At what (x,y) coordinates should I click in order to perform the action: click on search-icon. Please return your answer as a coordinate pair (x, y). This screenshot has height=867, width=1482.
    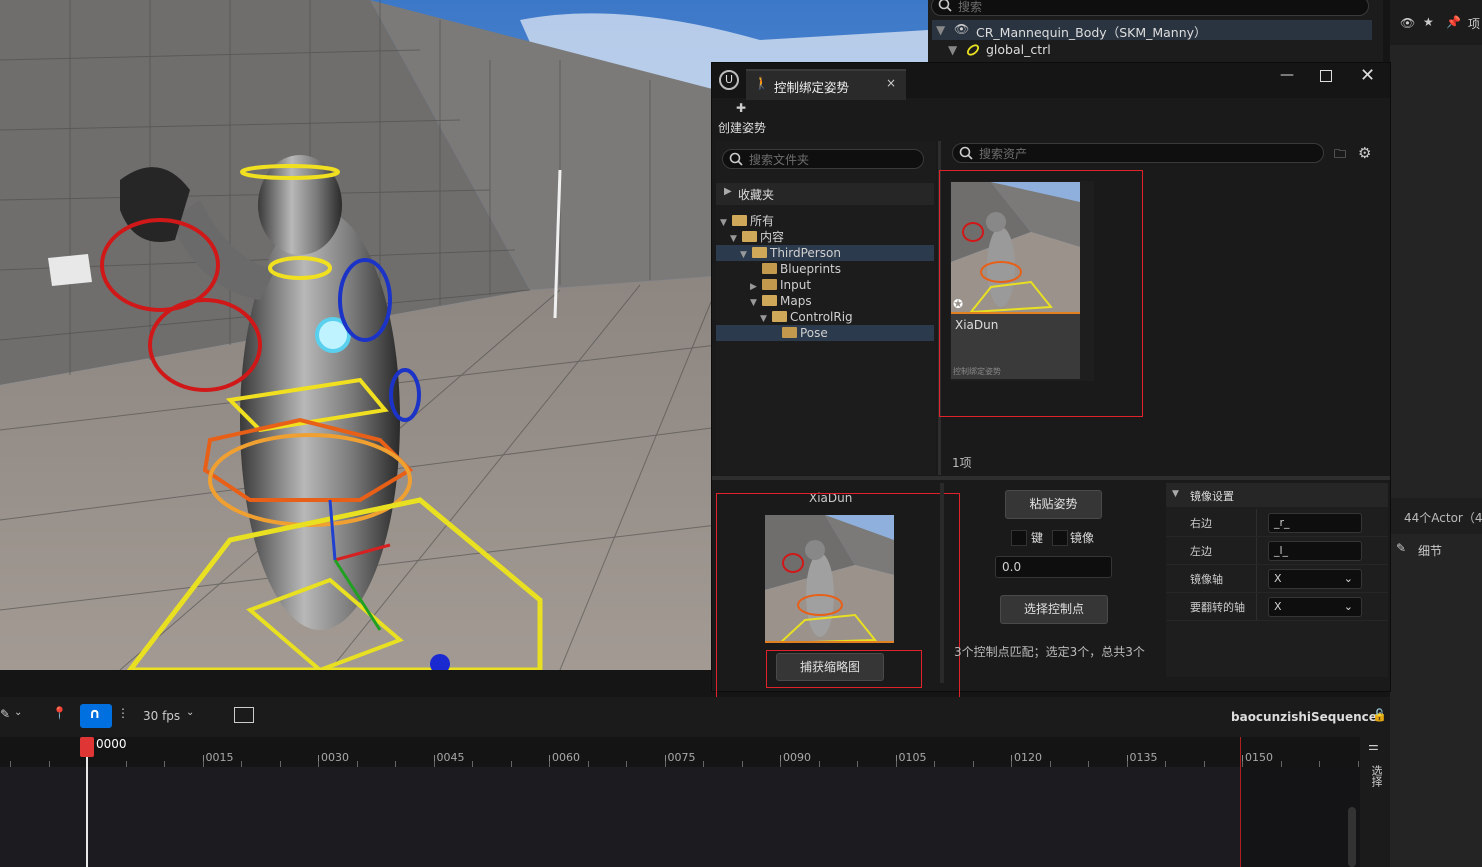
    Looking at the image, I should click on (966, 153).